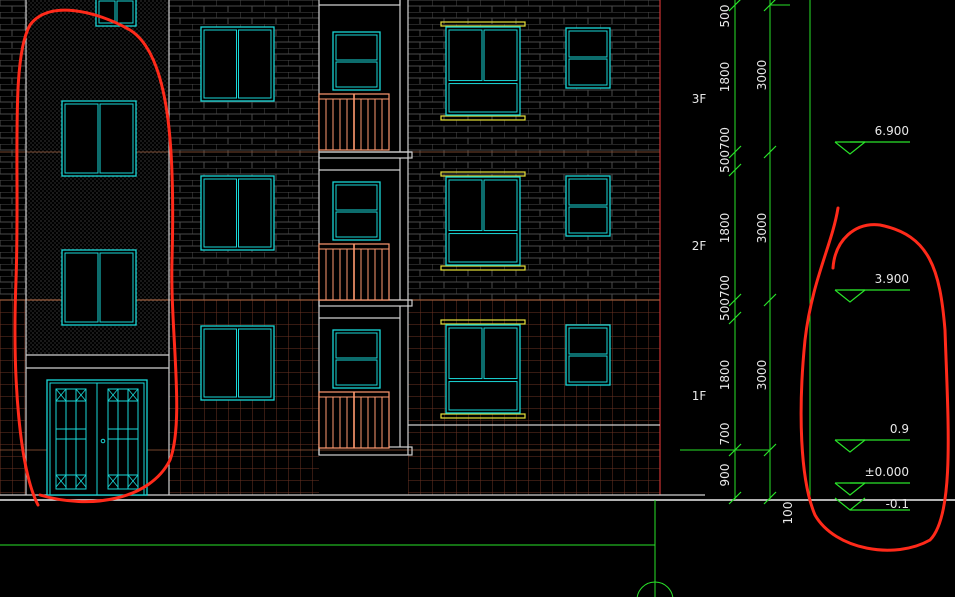 The image size is (955, 597). Describe the element at coordinates (788, 513) in the screenshot. I see `dim-label-bottom: 100` at that location.